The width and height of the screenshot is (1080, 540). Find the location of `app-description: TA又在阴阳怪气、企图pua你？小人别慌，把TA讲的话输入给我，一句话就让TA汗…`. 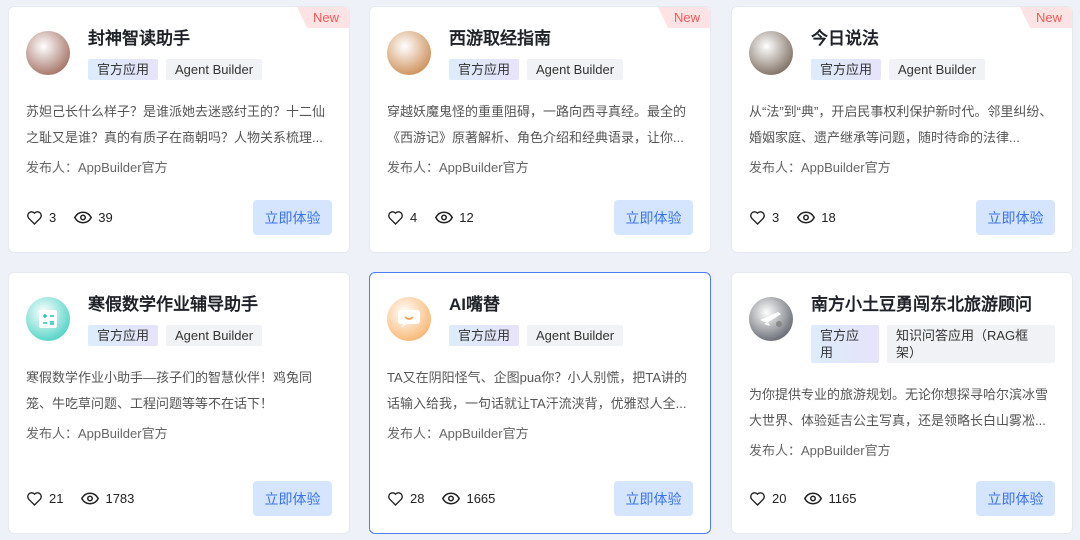

app-description: TA又在阴阳怪气、企图pua你？小人别慌，把TA讲的话输入给我，一句话就让TA汗… is located at coordinates (537, 390).